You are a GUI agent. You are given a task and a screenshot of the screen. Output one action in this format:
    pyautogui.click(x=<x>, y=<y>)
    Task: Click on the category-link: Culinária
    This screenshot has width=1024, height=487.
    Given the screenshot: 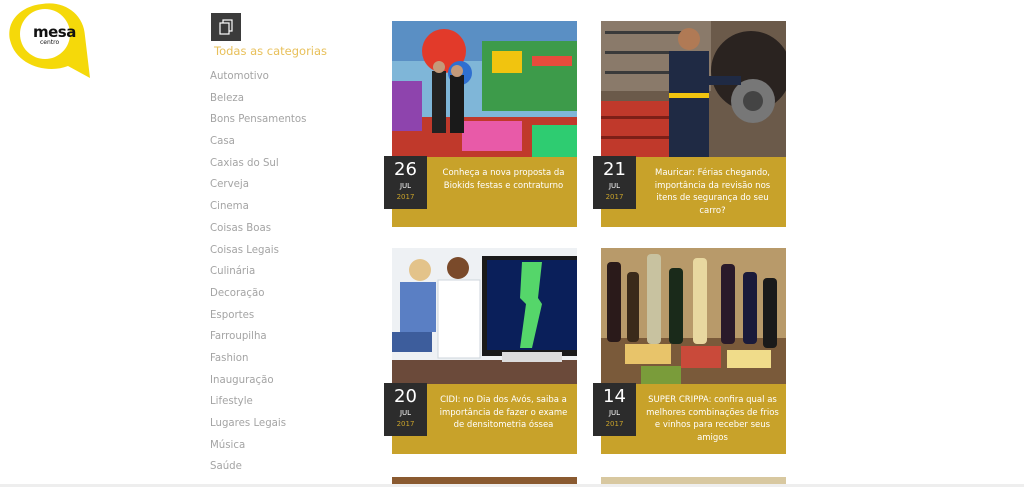 What is the action you would take?
    pyautogui.click(x=258, y=276)
    